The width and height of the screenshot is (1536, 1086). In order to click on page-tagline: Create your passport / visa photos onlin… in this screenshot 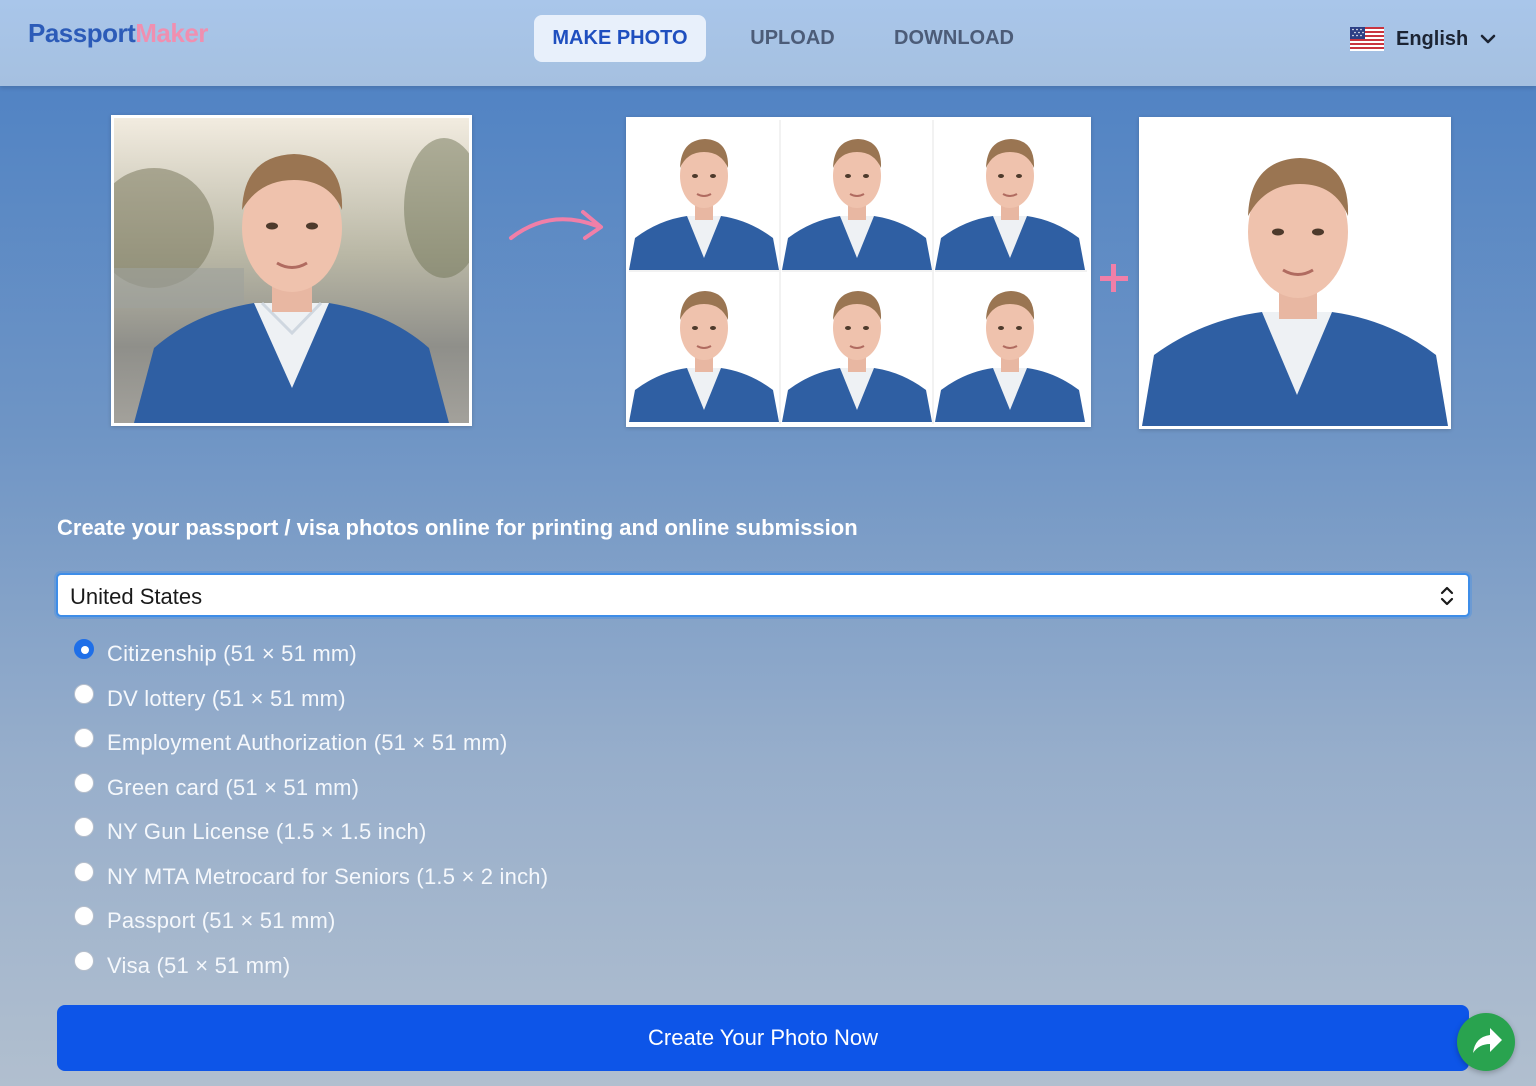, I will do `click(457, 527)`.